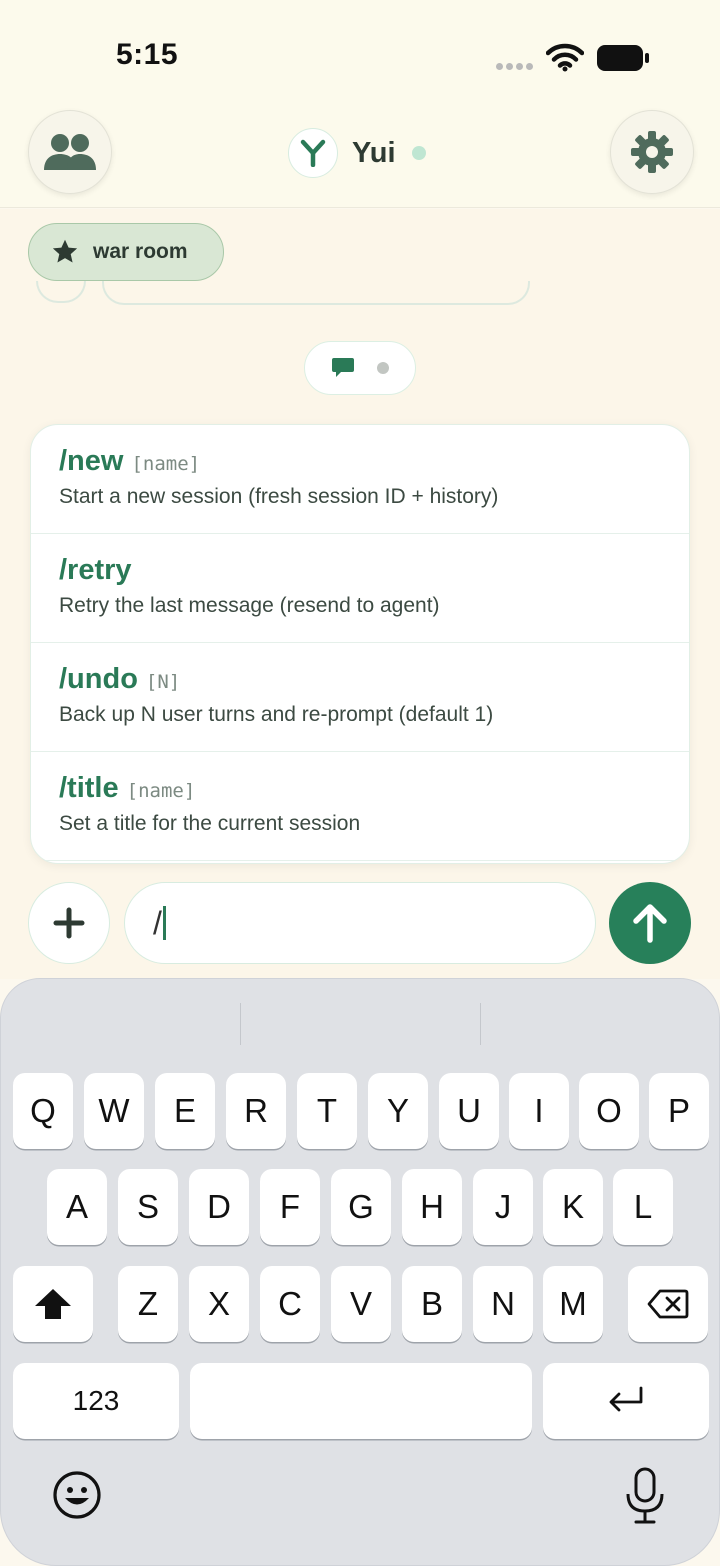 The image size is (720, 1566). I want to click on status-time: 5:15, so click(147, 54).